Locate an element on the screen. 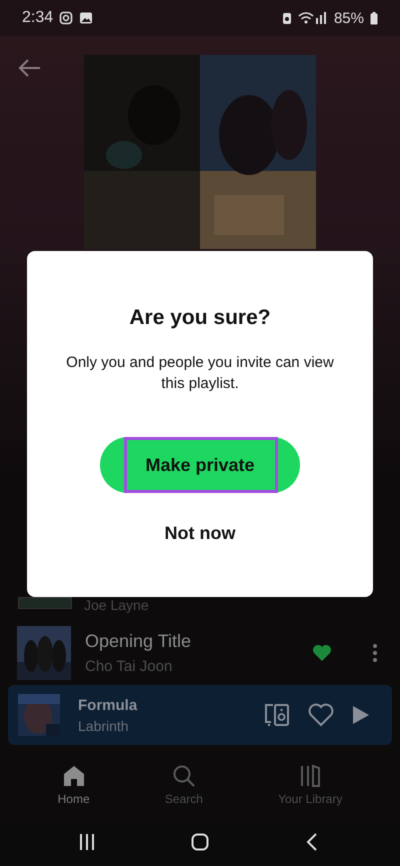 The width and height of the screenshot is (400, 866). devices-icon is located at coordinates (277, 715).